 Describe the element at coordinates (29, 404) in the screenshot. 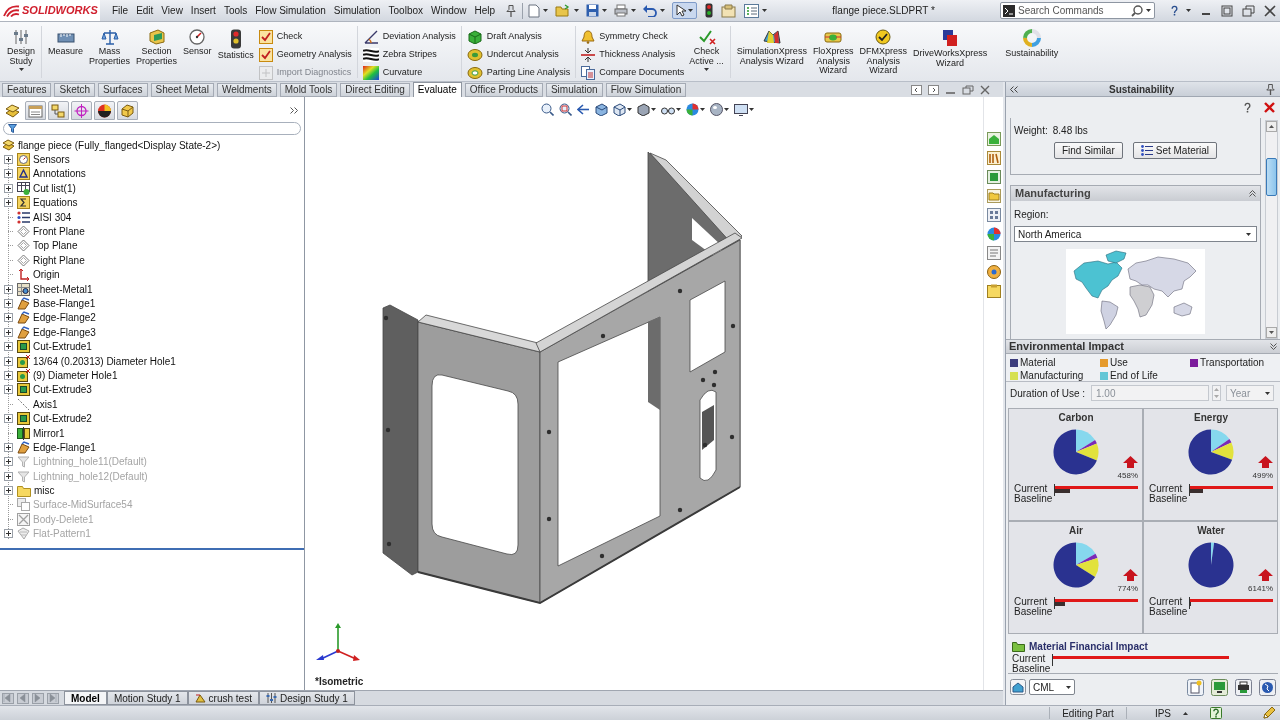

I see `tree-item: Axis1` at that location.